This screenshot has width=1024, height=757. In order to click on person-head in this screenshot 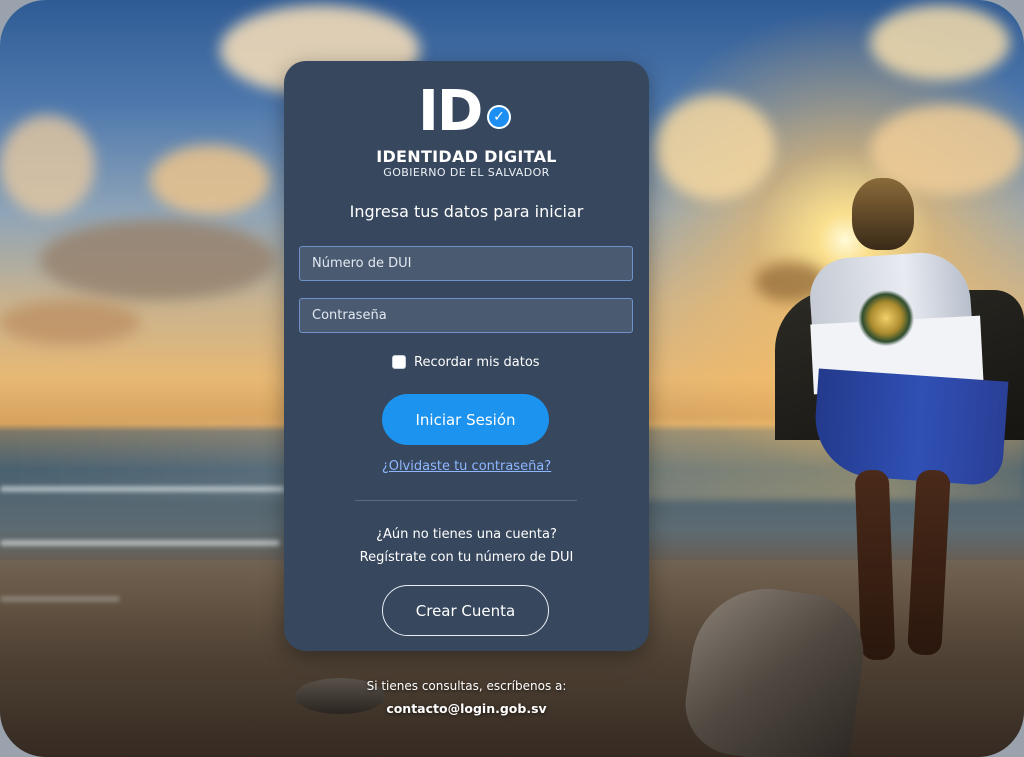, I will do `click(883, 214)`.